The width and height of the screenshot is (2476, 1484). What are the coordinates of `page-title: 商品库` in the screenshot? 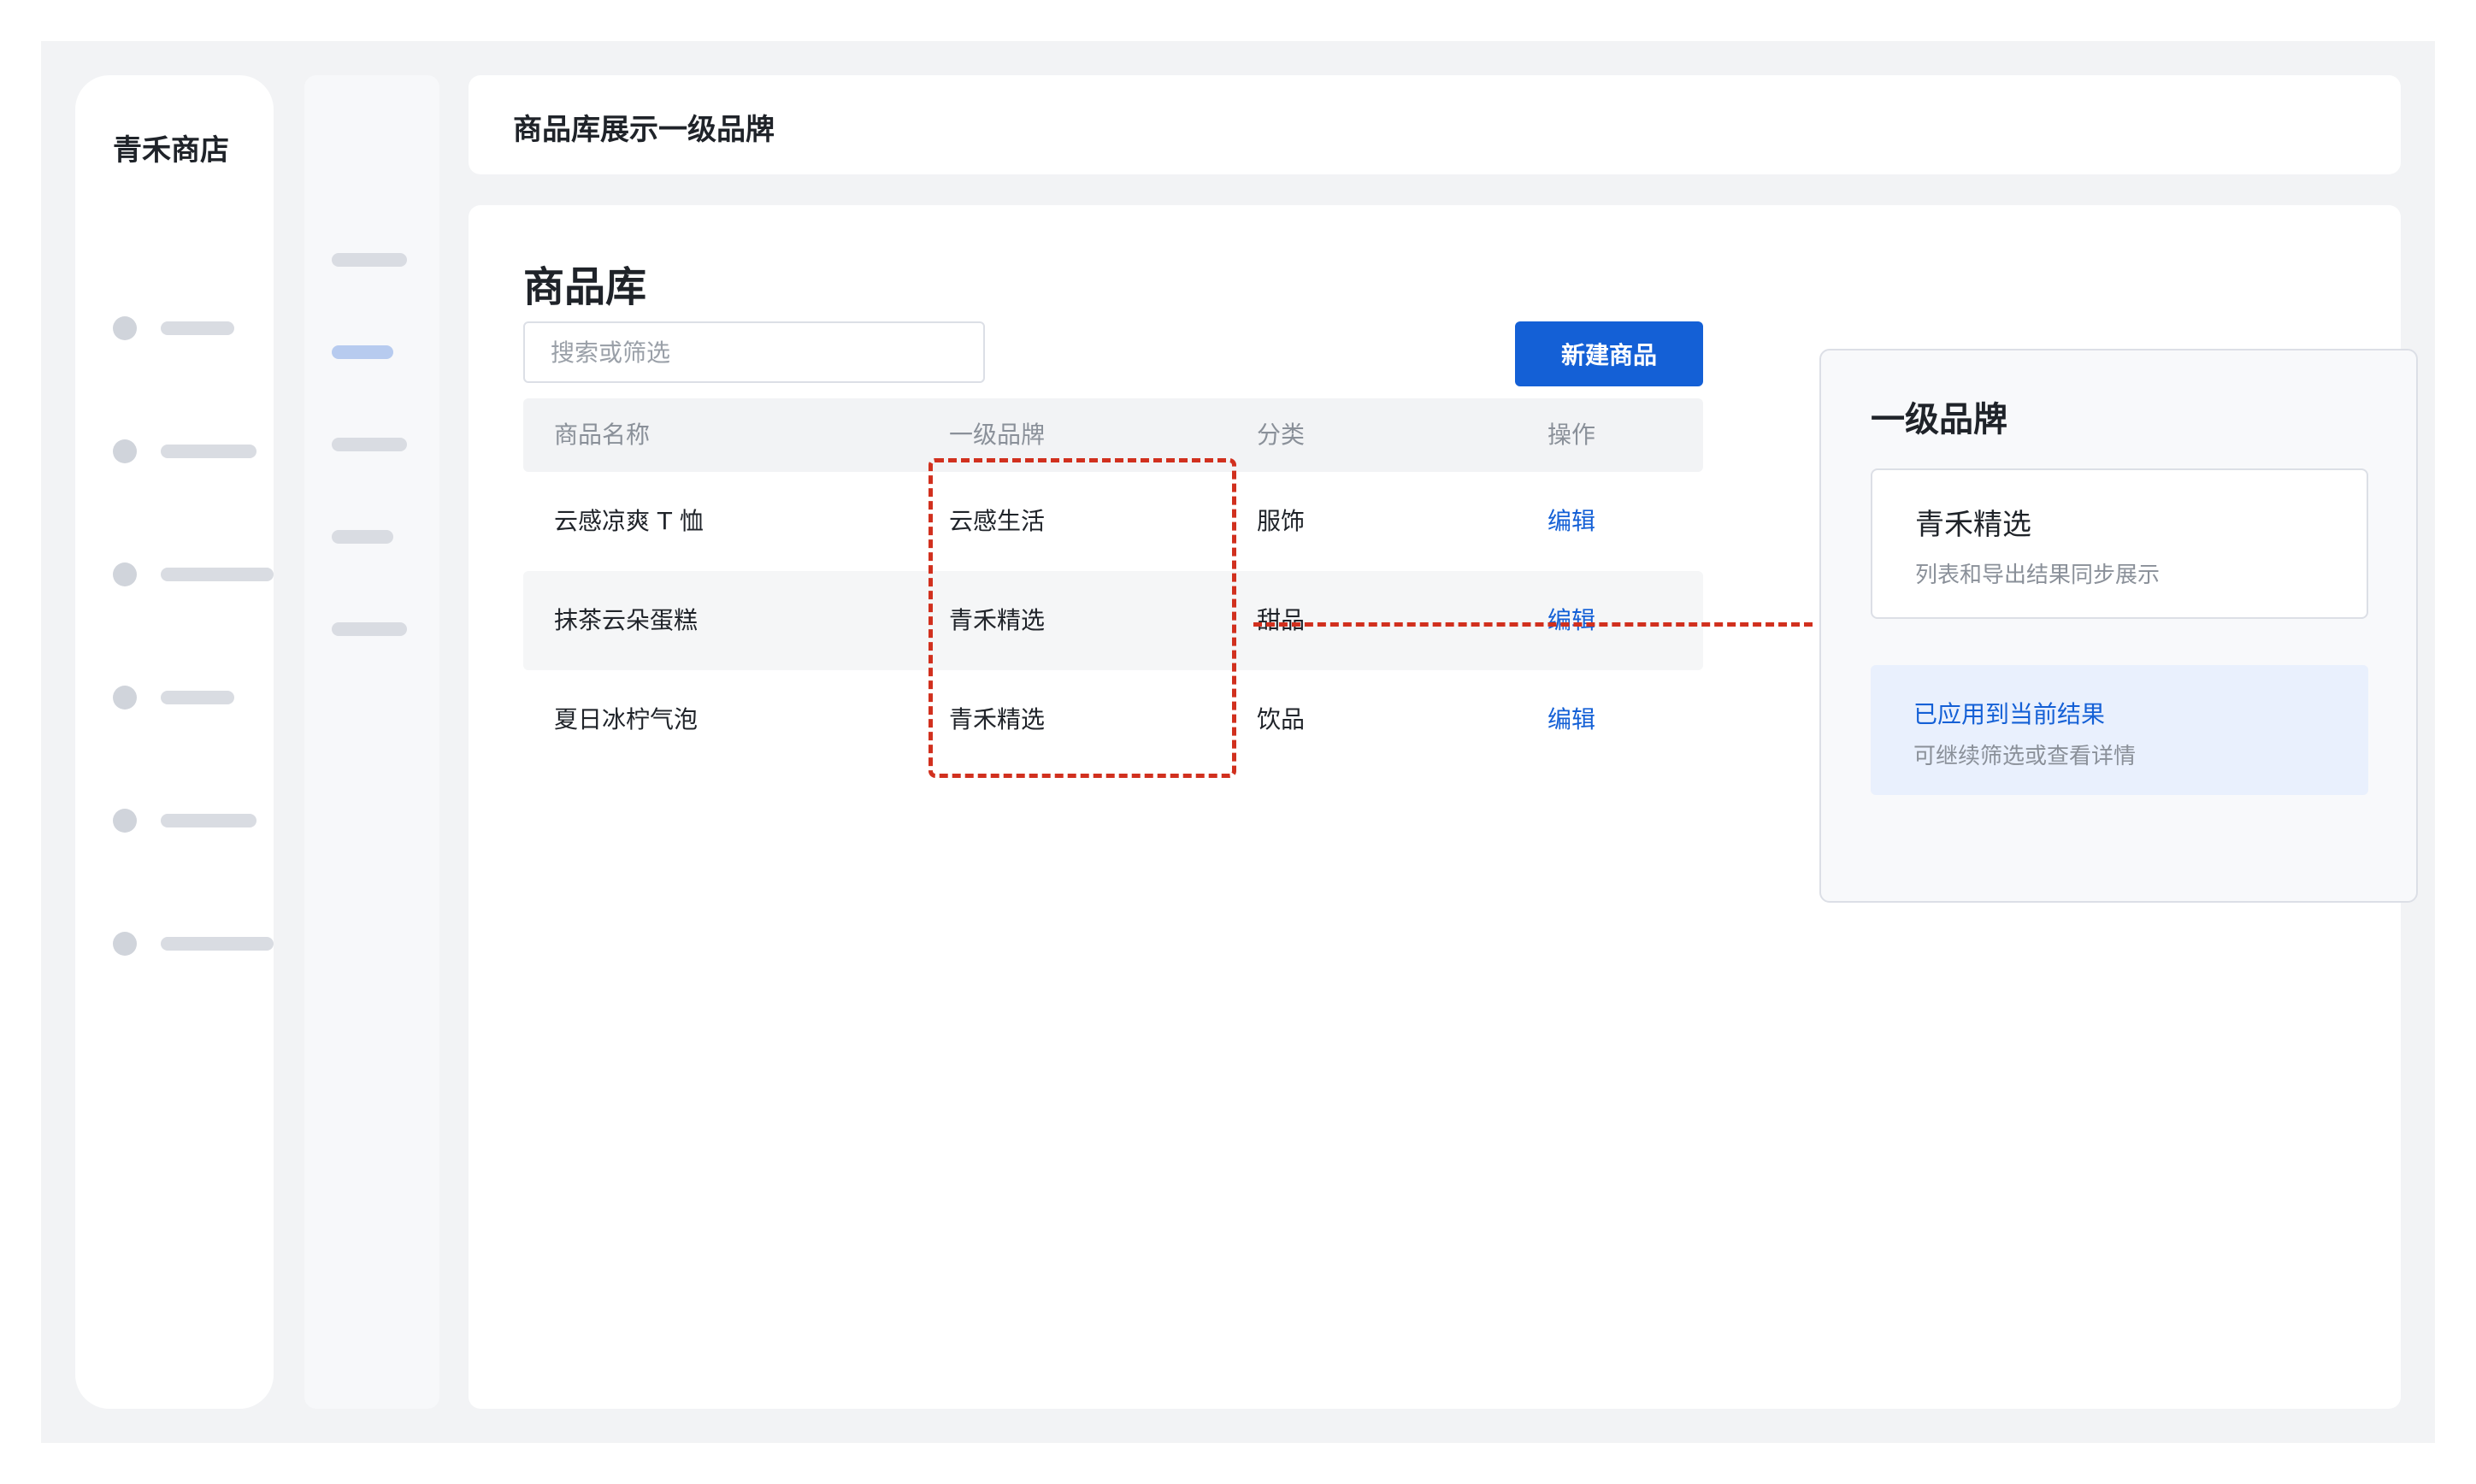 It's located at (585, 287).